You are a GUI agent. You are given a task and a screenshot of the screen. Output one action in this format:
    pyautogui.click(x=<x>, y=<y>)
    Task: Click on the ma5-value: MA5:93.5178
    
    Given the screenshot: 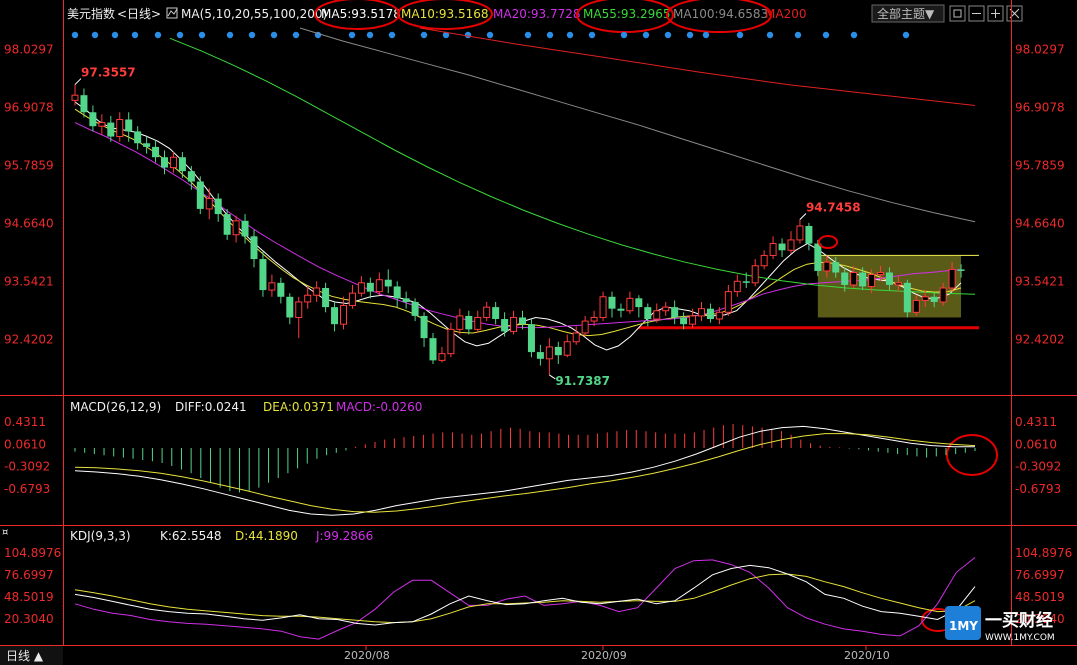 What is the action you would take?
    pyautogui.click(x=361, y=14)
    